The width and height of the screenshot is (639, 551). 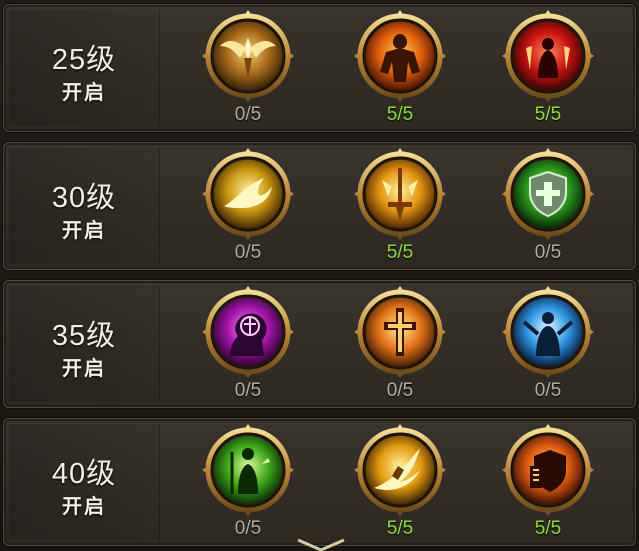 I want to click on mind-sigil-icon, so click(x=248, y=332).